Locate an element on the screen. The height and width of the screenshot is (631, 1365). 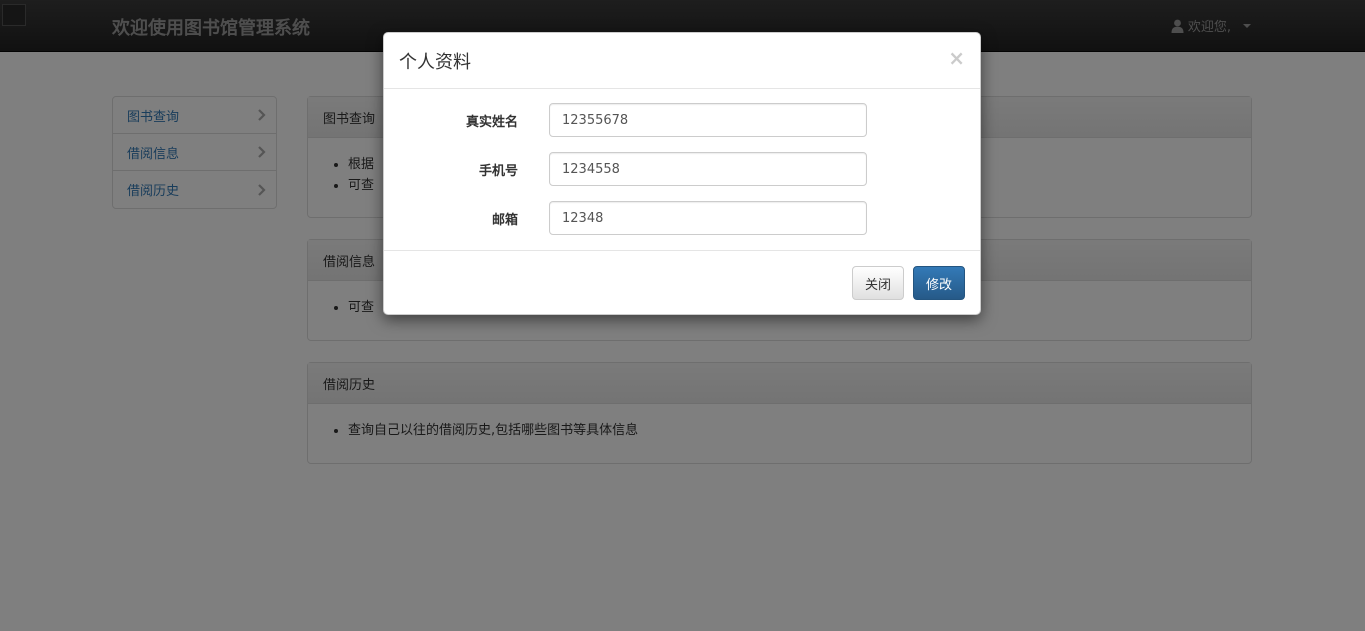
modal-body: 真实姓名 手机号 邮箱 is located at coordinates (682, 170).